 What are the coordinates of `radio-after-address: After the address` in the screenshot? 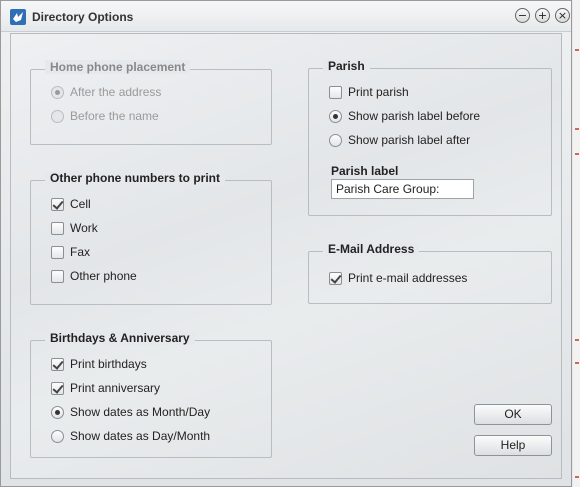 It's located at (106, 92).